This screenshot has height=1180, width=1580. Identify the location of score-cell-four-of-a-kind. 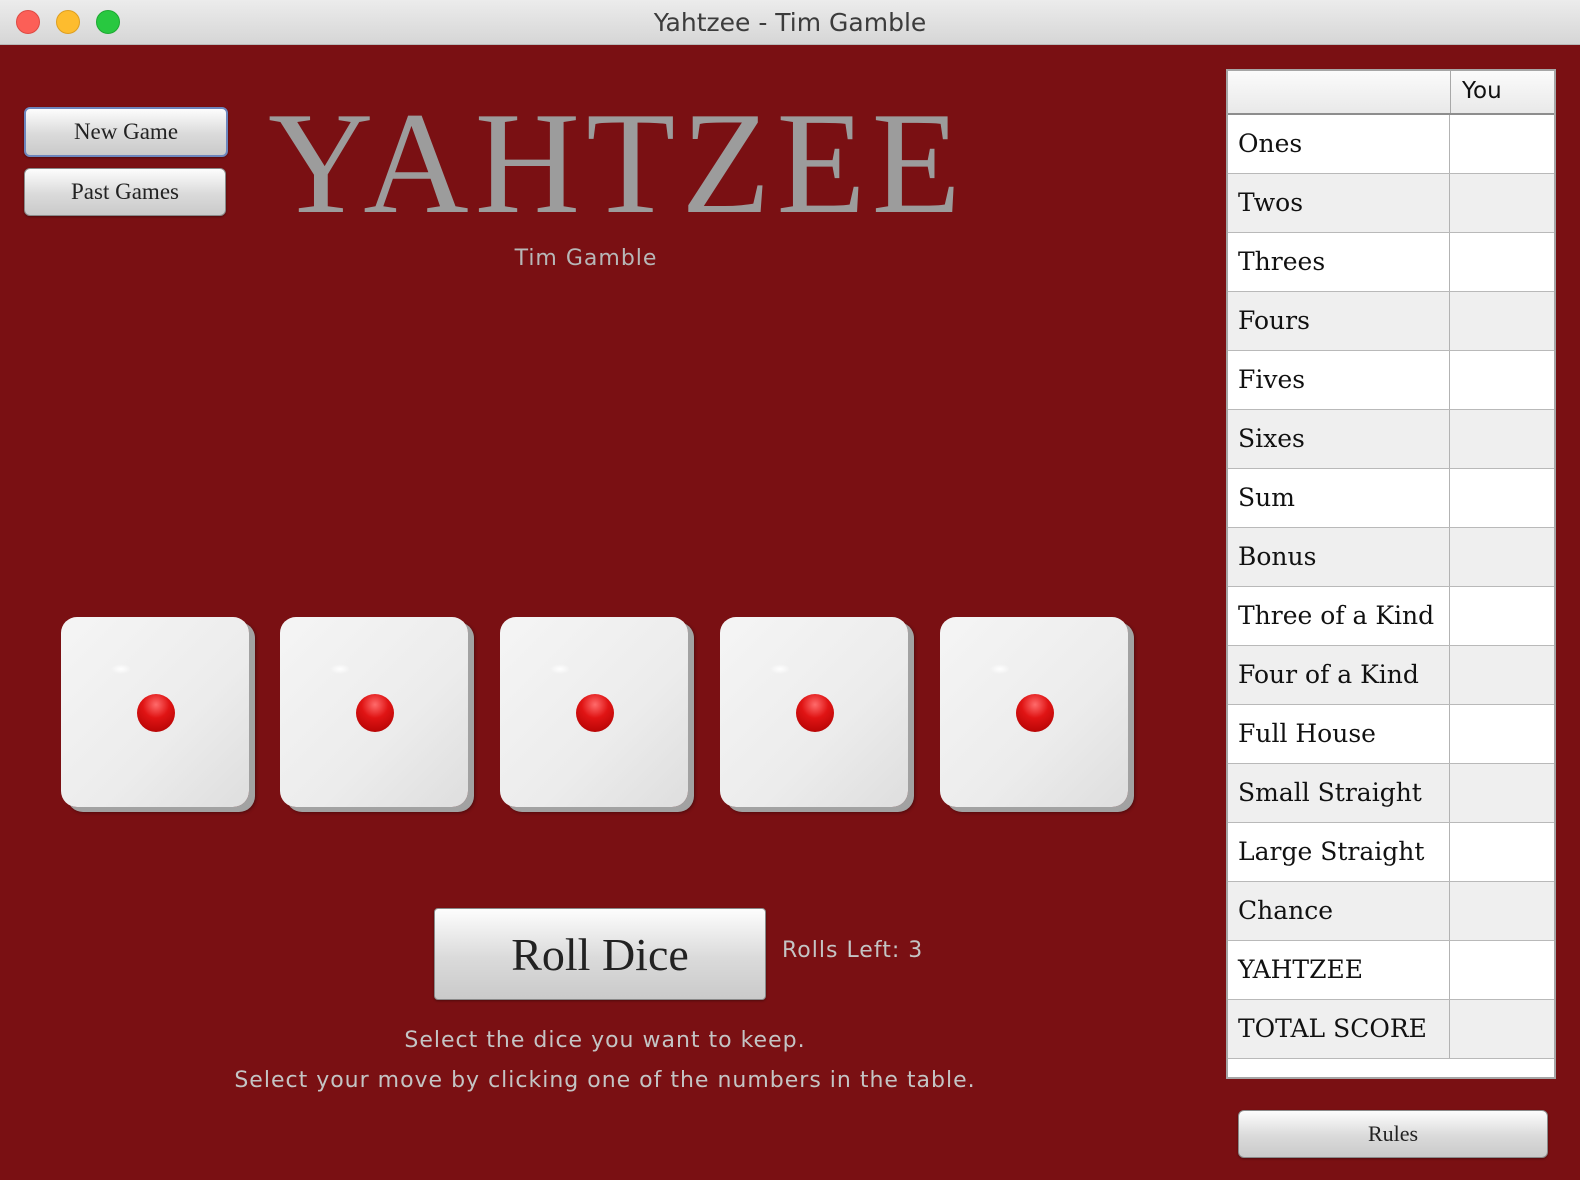
(1502, 675).